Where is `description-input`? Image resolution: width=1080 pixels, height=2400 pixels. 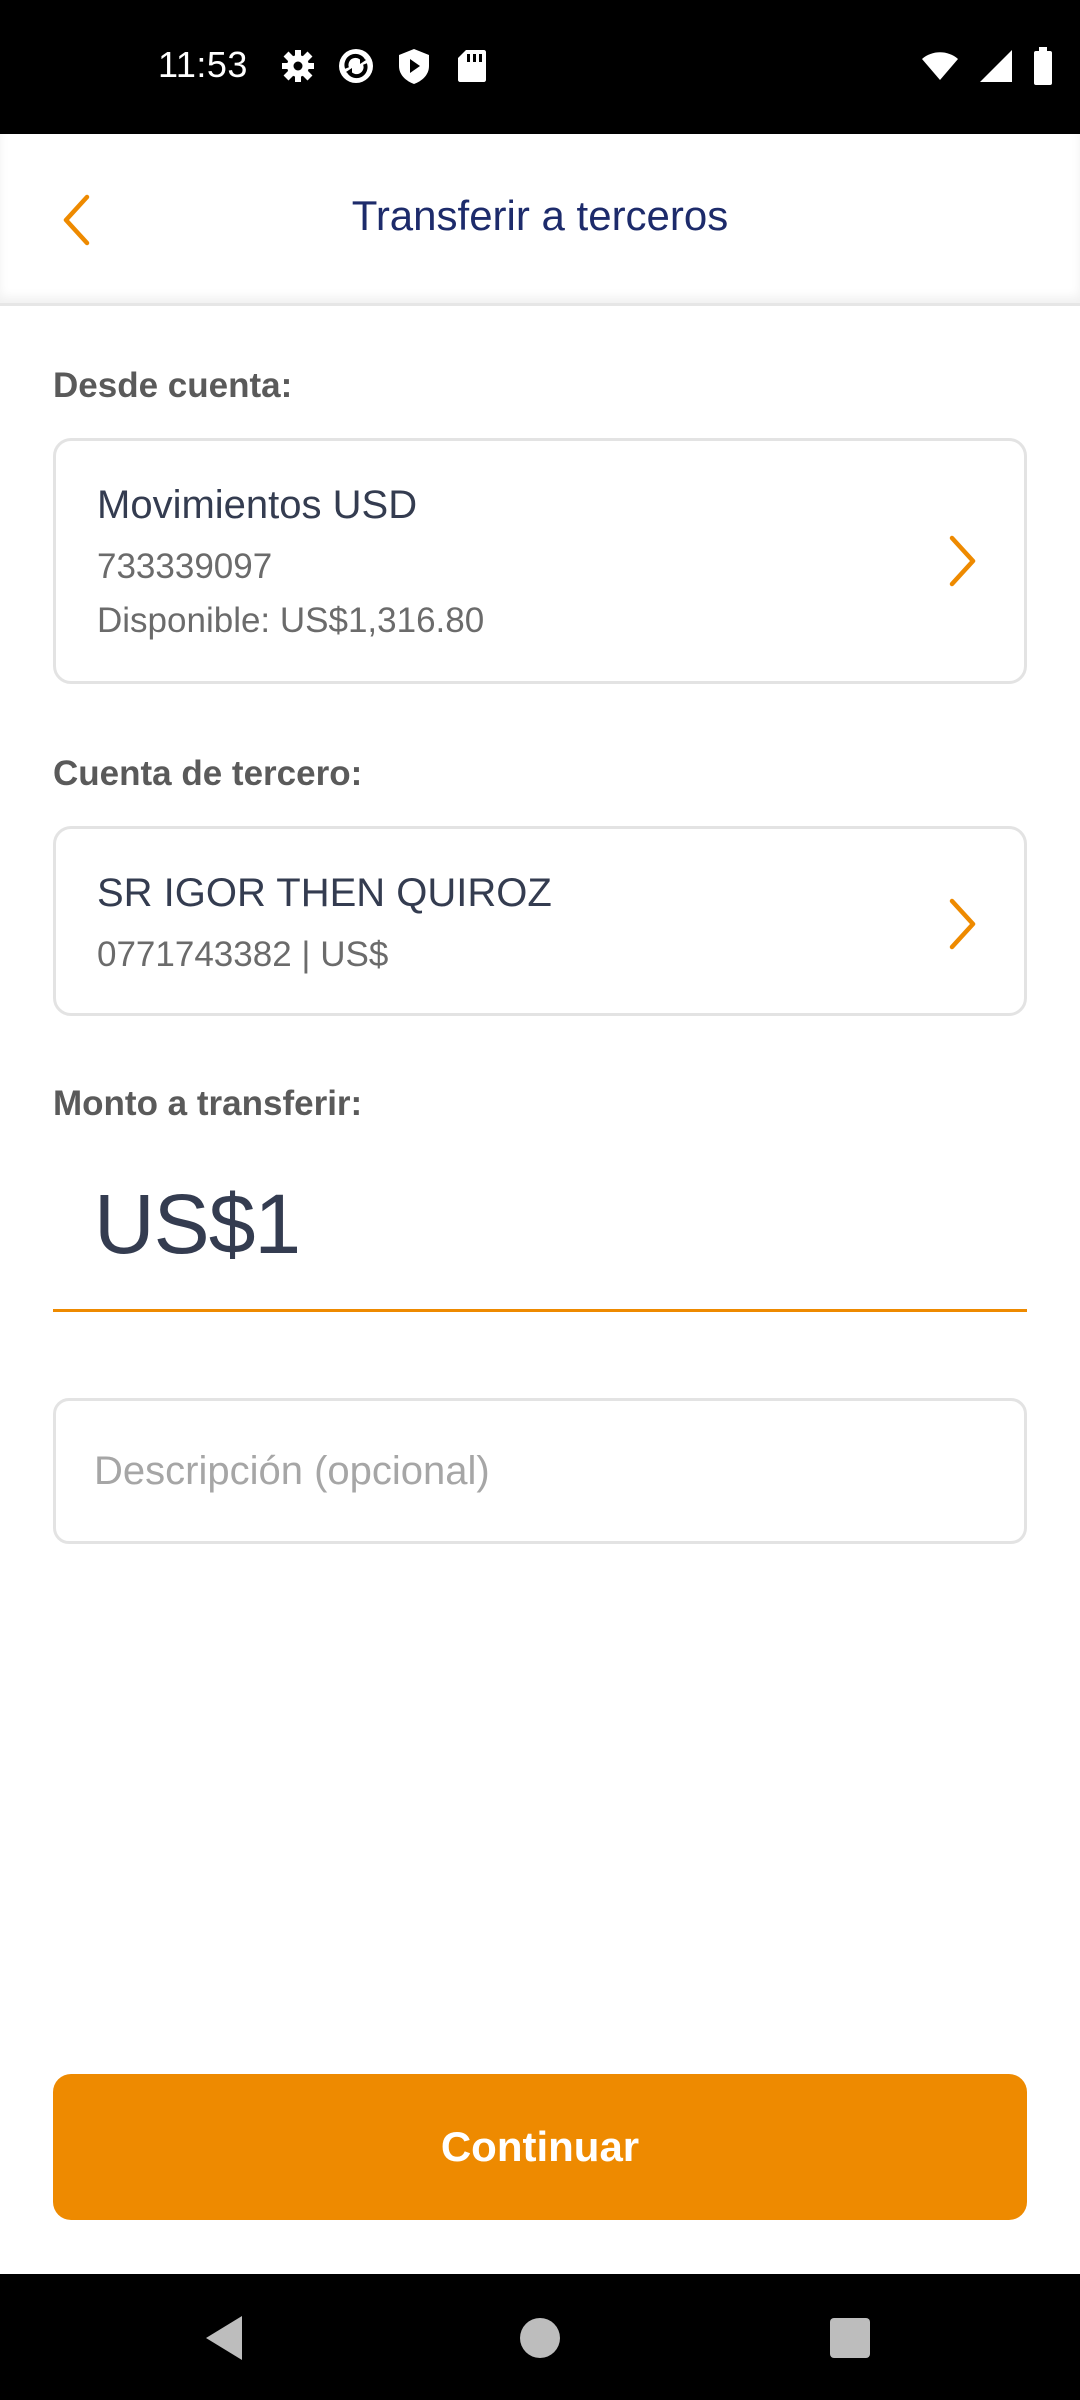 description-input is located at coordinates (534, 1471).